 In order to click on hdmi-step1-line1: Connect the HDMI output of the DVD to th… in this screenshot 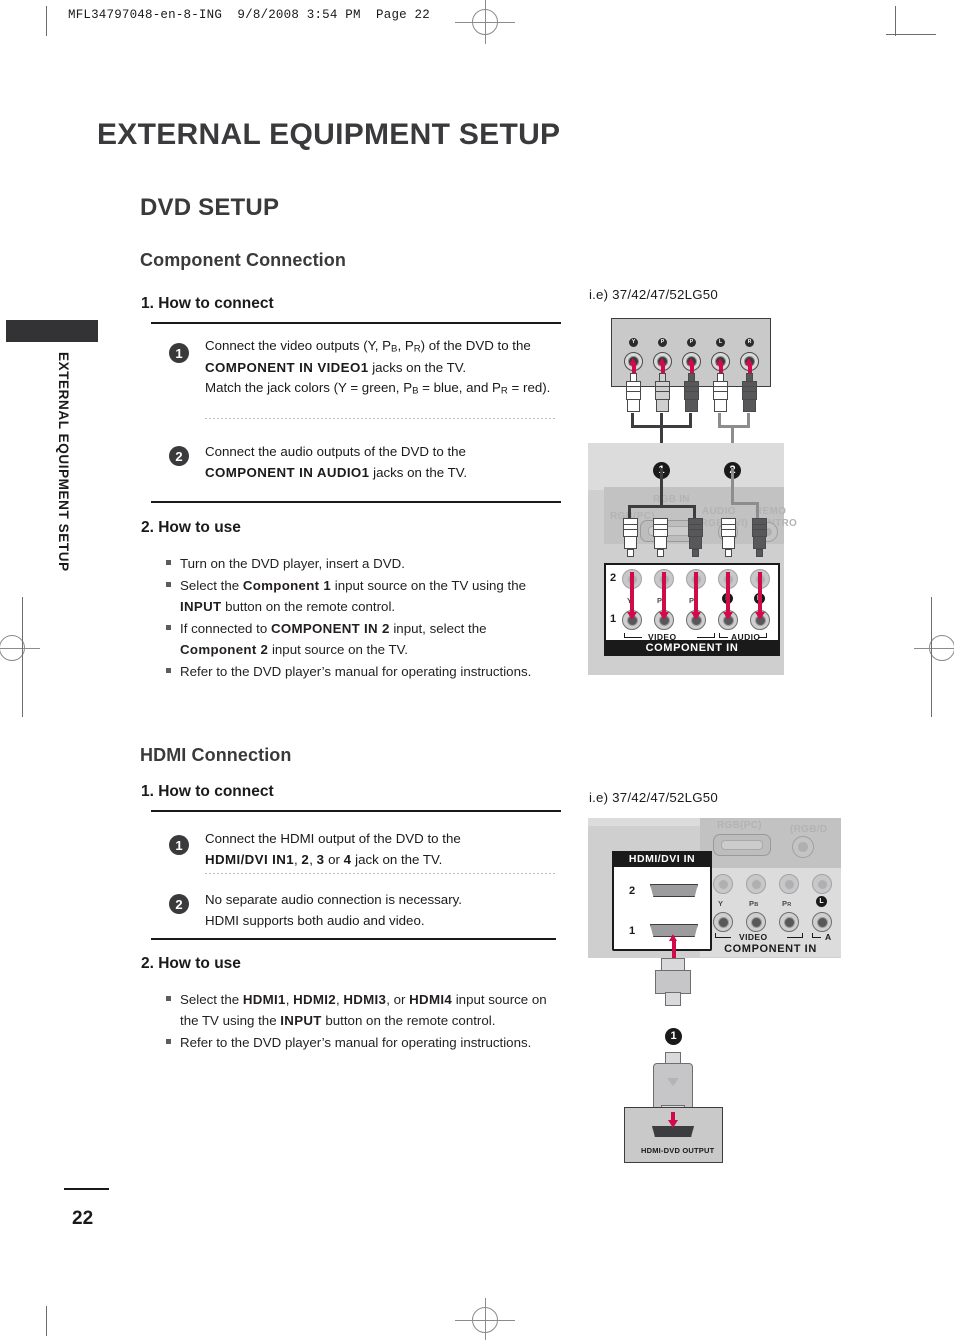, I will do `click(333, 838)`.